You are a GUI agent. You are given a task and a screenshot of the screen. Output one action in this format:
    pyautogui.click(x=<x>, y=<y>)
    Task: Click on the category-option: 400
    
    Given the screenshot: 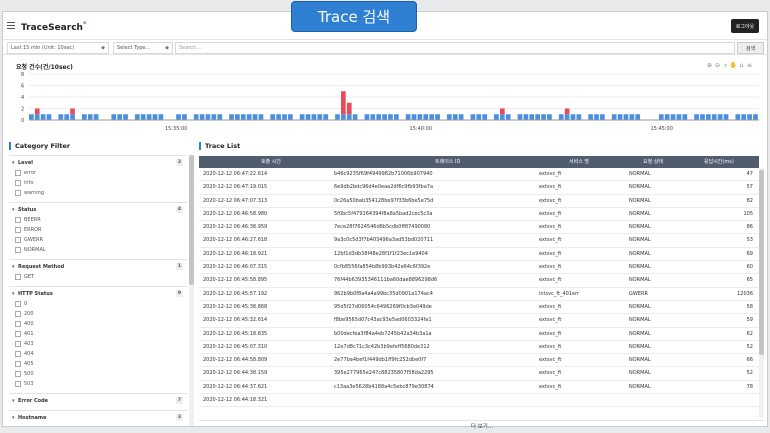 What is the action you would take?
    pyautogui.click(x=99, y=324)
    